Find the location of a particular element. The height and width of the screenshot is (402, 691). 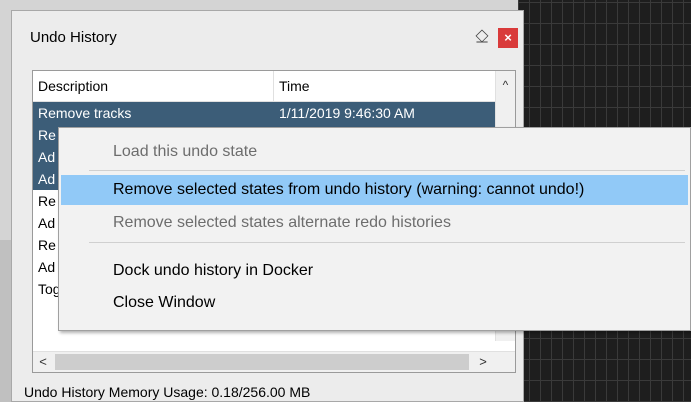

row-description: Remove tracks is located at coordinates (85, 113).